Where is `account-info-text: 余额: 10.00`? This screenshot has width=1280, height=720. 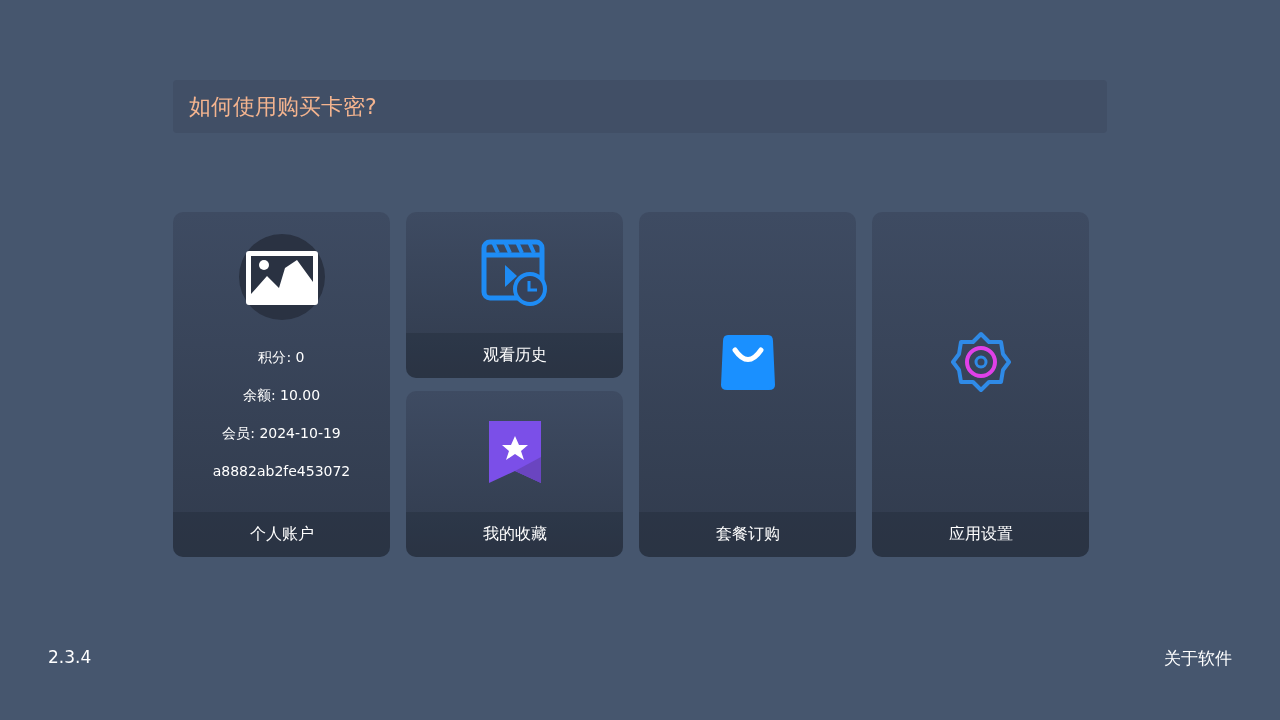 account-info-text: 余额: 10.00 is located at coordinates (281, 395).